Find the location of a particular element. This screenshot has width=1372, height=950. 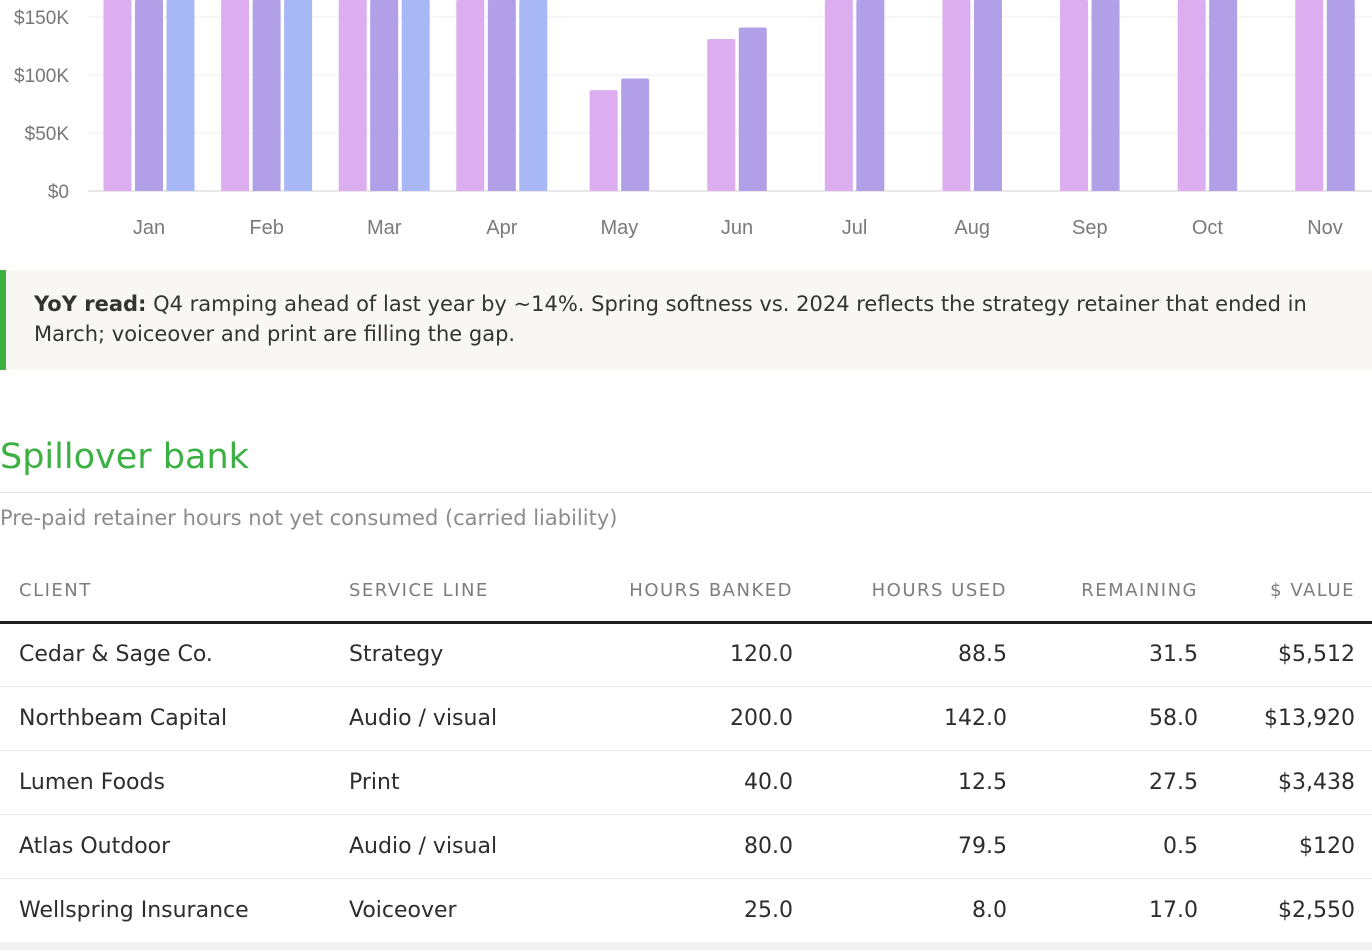

x-tick-label: Feb is located at coordinates (266, 228).